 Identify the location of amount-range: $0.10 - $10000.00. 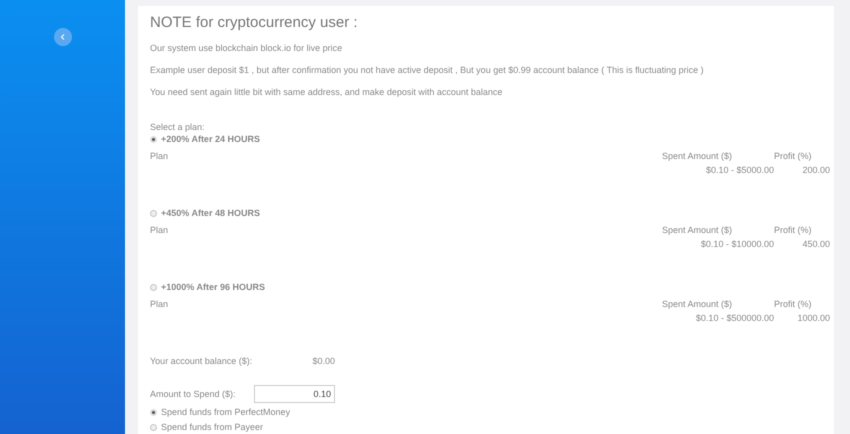
(737, 244).